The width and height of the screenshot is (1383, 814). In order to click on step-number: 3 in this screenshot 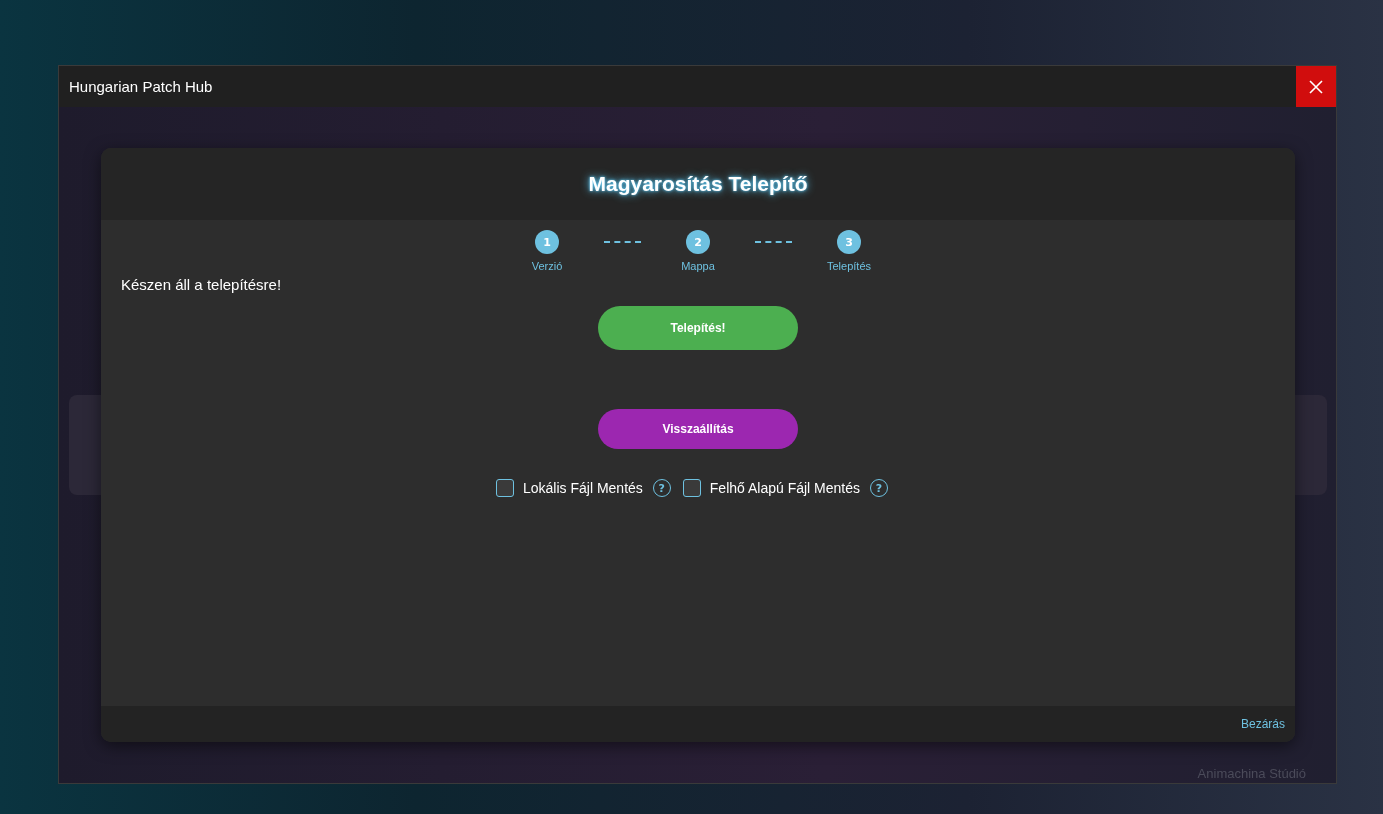, I will do `click(849, 242)`.